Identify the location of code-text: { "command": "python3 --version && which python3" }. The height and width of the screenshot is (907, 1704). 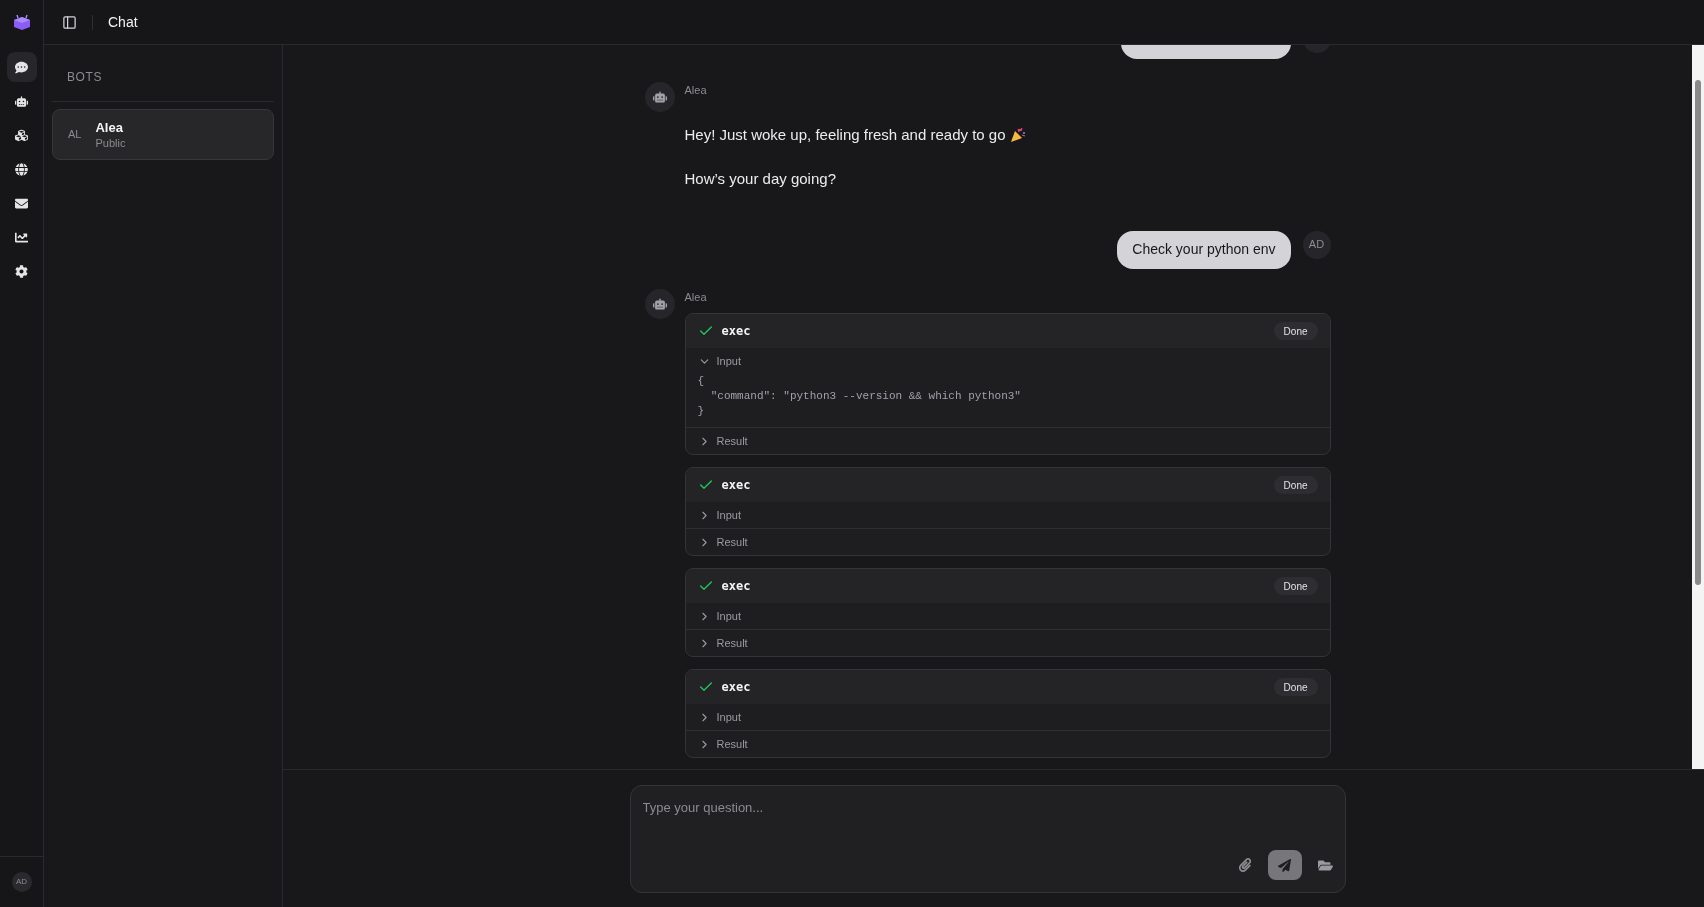
(859, 396).